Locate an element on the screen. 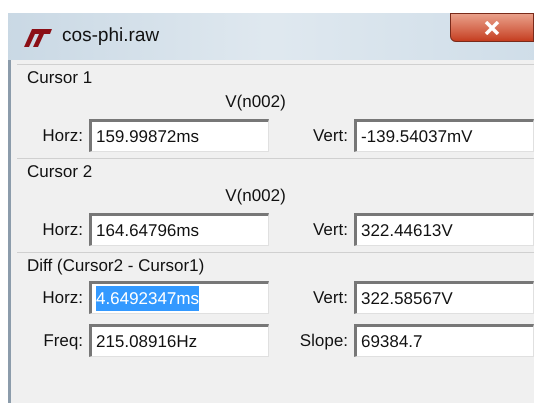  close-button is located at coordinates (492, 27).